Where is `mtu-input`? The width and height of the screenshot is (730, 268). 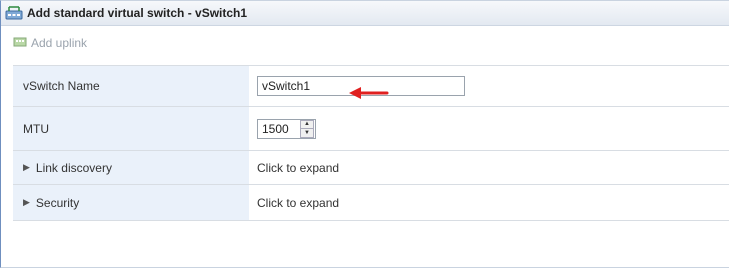 mtu-input is located at coordinates (279, 128).